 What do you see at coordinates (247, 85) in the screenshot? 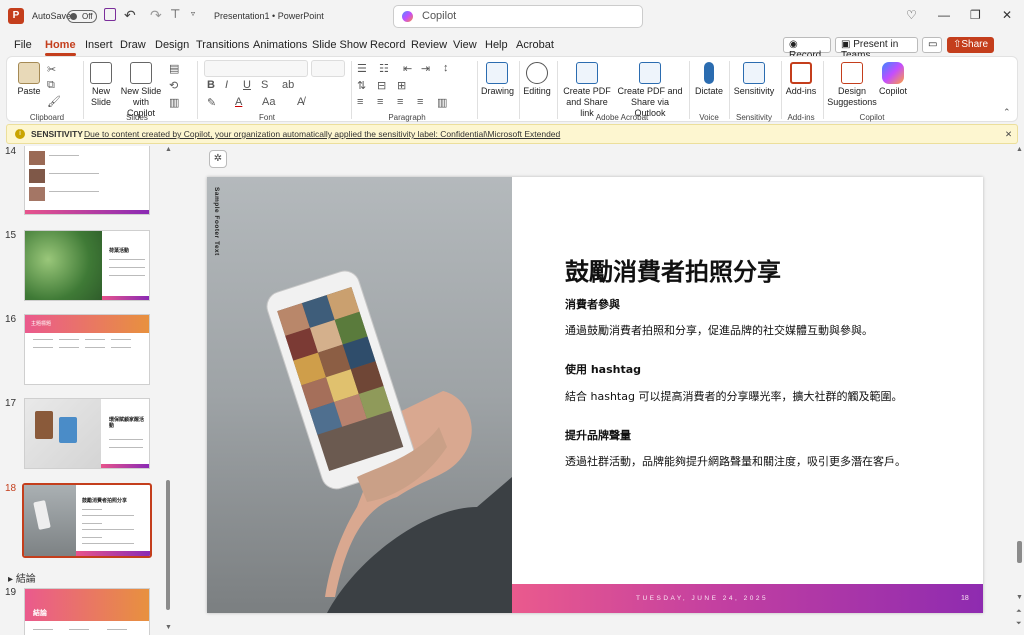
I see `underline-button: U` at bounding box center [247, 85].